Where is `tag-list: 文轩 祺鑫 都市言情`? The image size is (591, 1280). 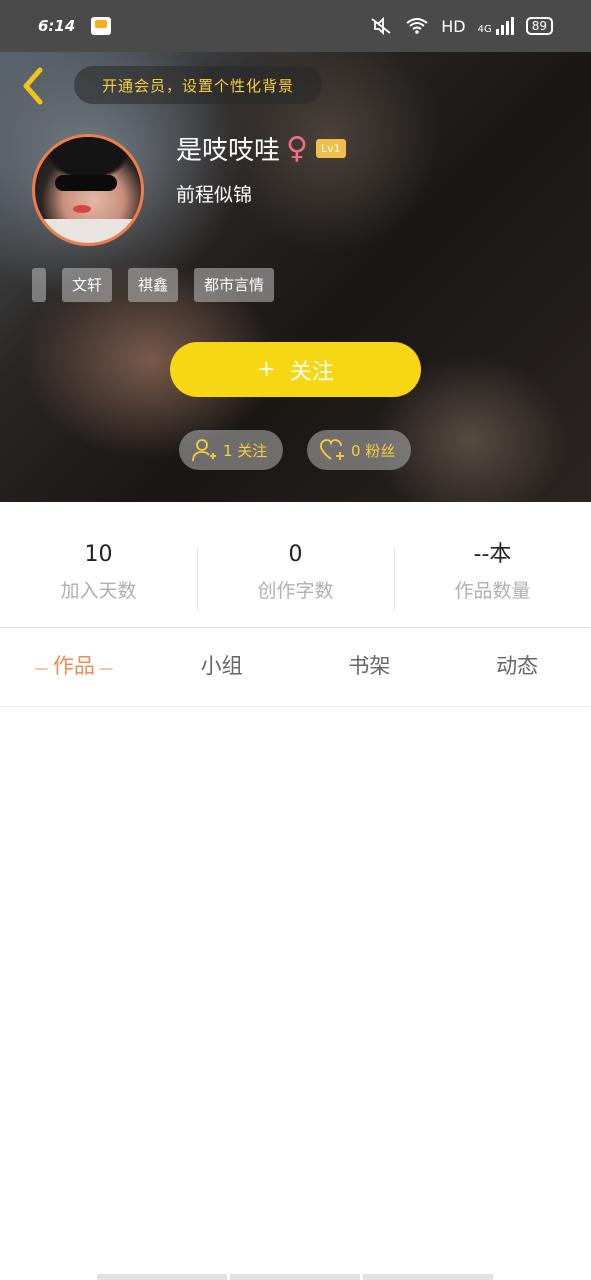
tag-list: 文轩 祺鑫 都市言情 is located at coordinates (153, 285).